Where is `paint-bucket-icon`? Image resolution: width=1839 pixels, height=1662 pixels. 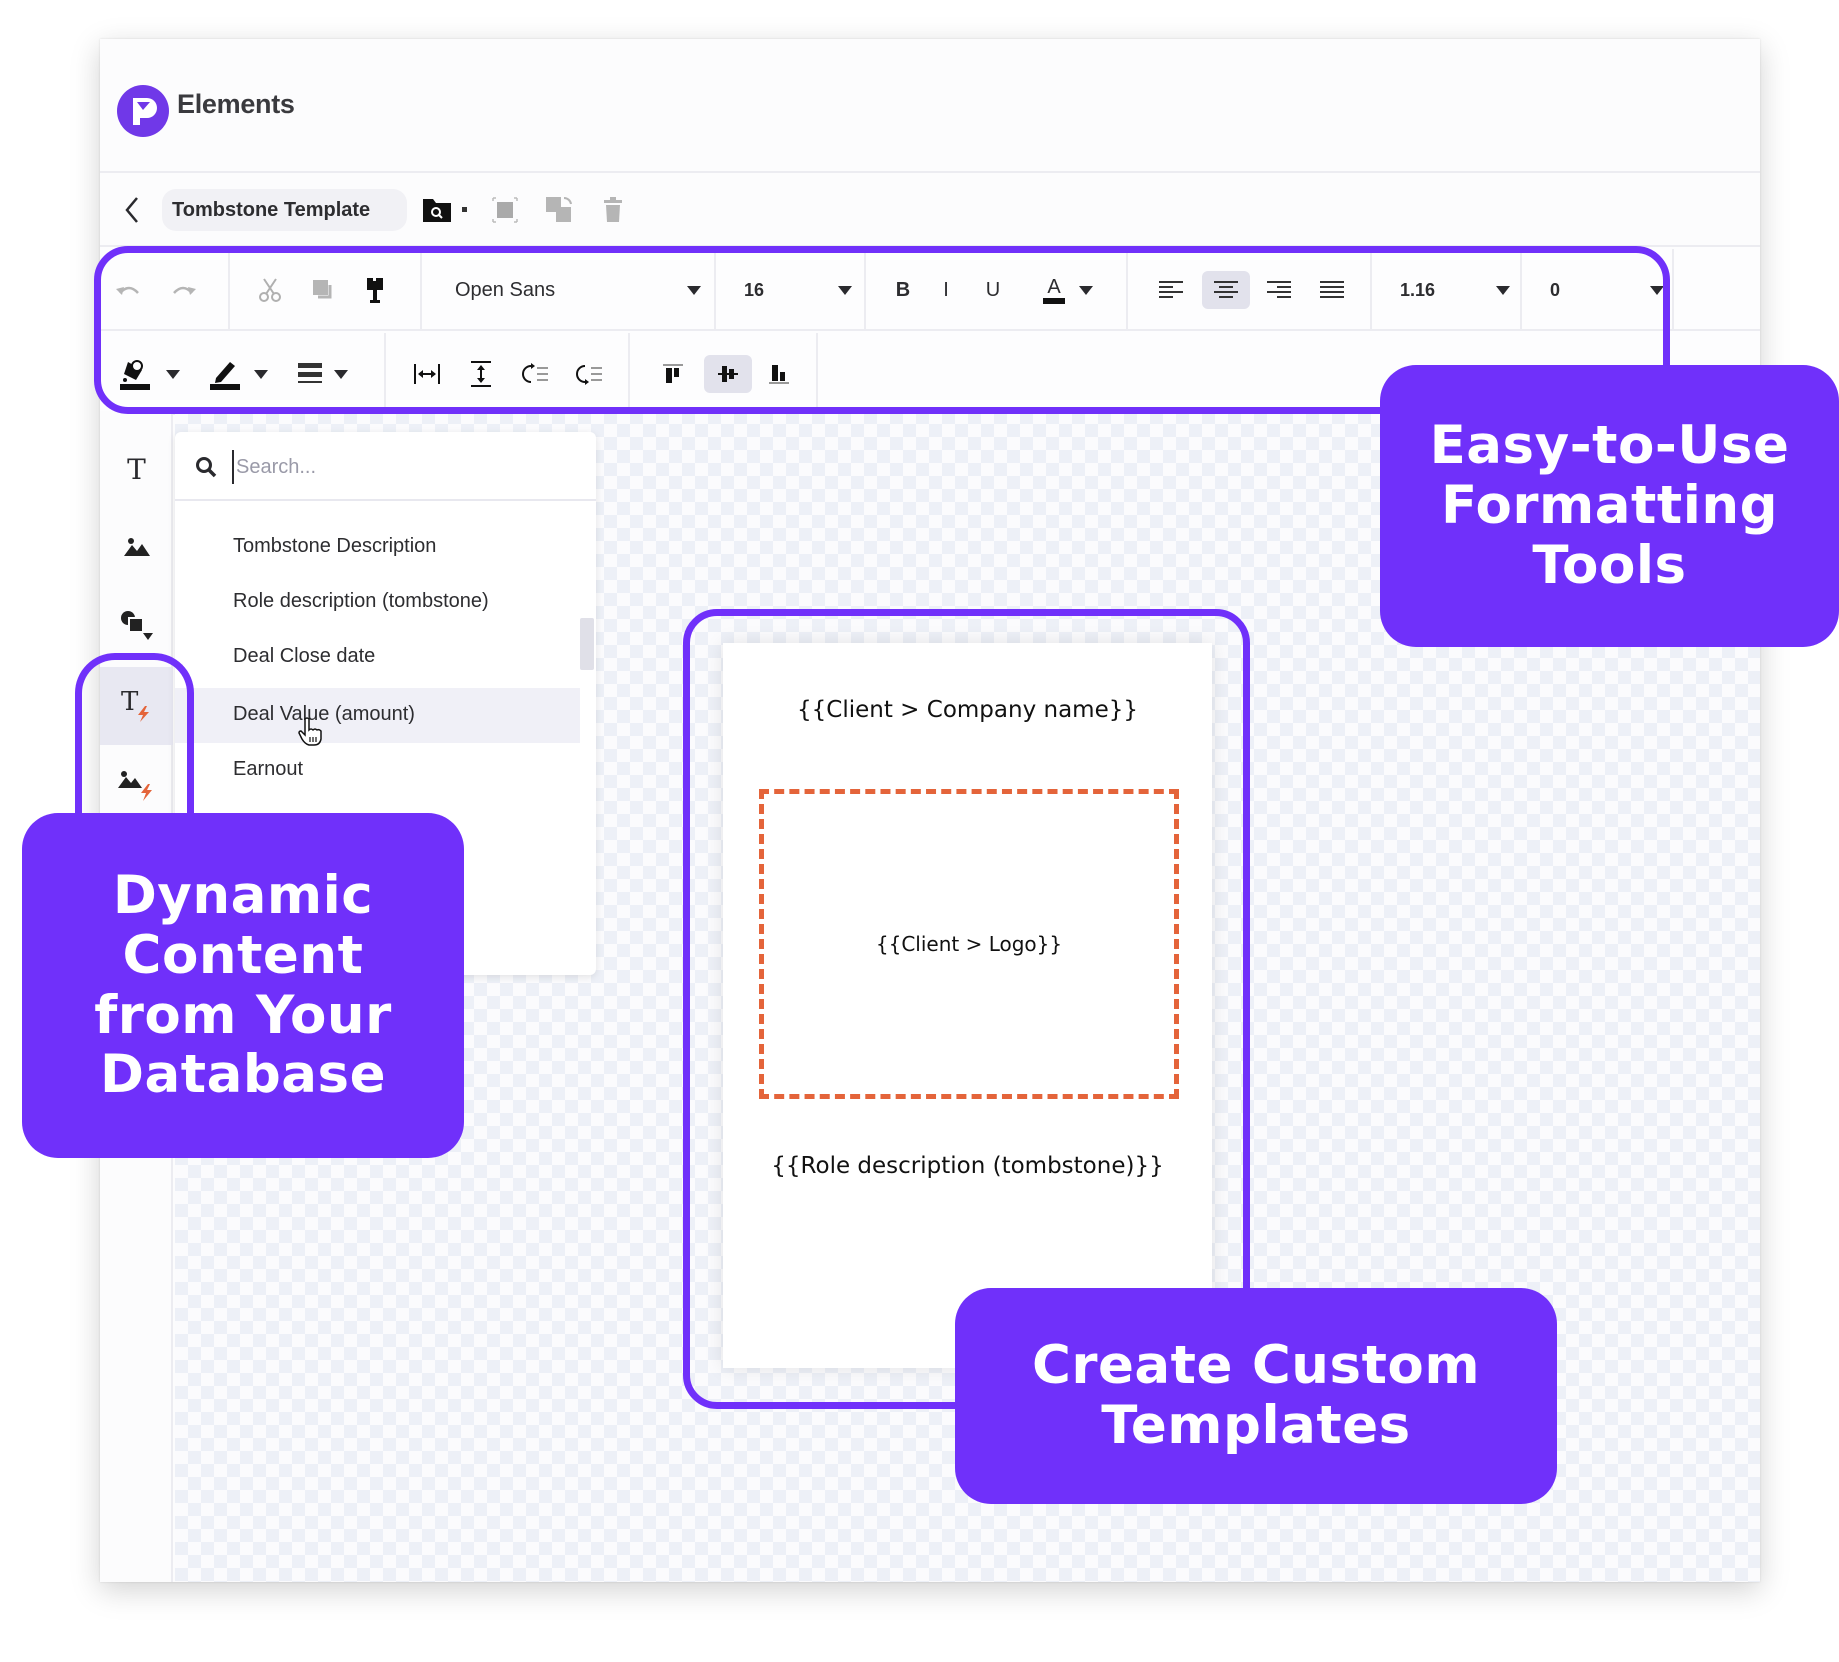
paint-bucket-icon is located at coordinates (135, 375).